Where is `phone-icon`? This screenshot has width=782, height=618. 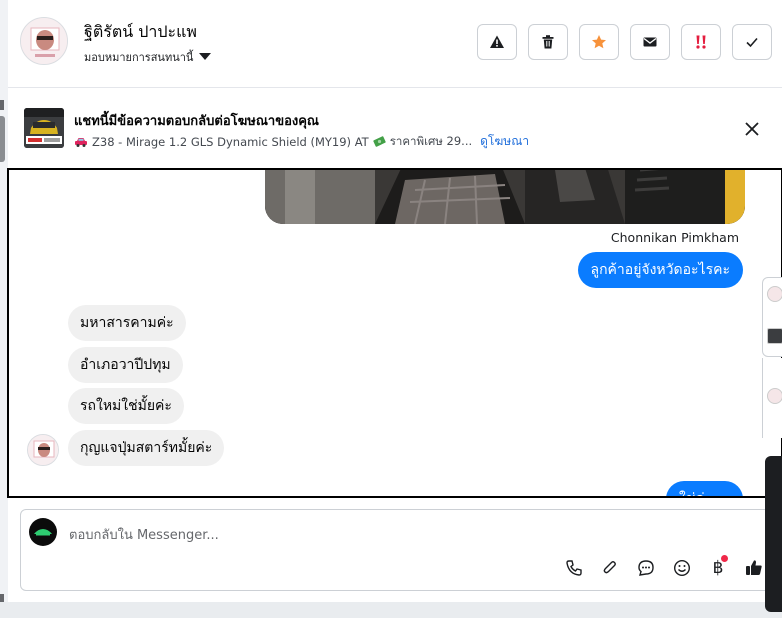
phone-icon is located at coordinates (574, 568).